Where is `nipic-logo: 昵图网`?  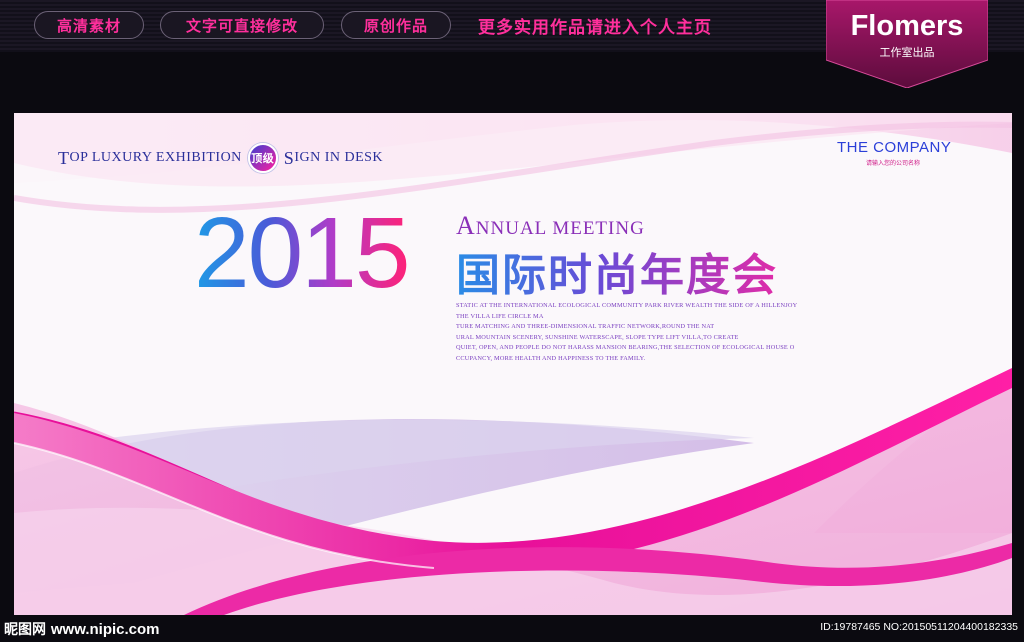
nipic-logo: 昵图网 is located at coordinates (25, 630).